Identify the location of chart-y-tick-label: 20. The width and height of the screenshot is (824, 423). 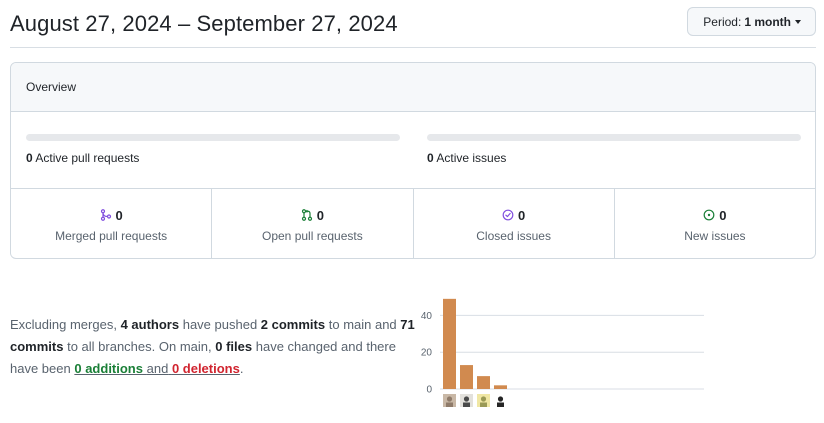
(427, 353).